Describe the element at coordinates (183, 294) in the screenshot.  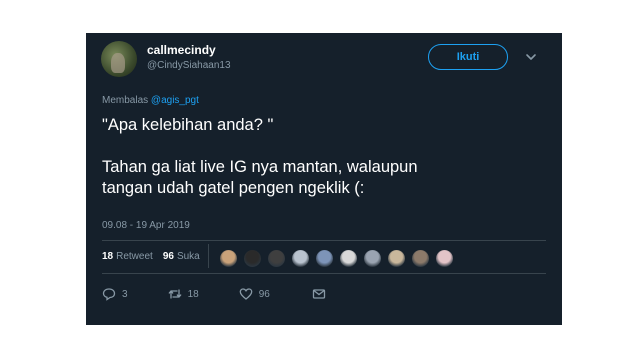
I see `retweet-action: 18` at that location.